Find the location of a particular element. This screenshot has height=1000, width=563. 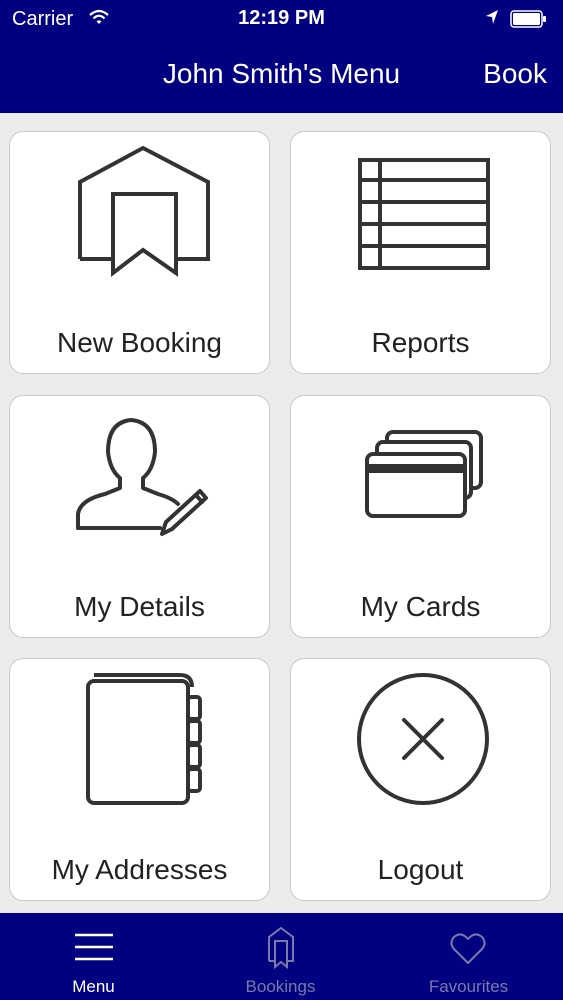

tile-label: Reports is located at coordinates (420, 342).